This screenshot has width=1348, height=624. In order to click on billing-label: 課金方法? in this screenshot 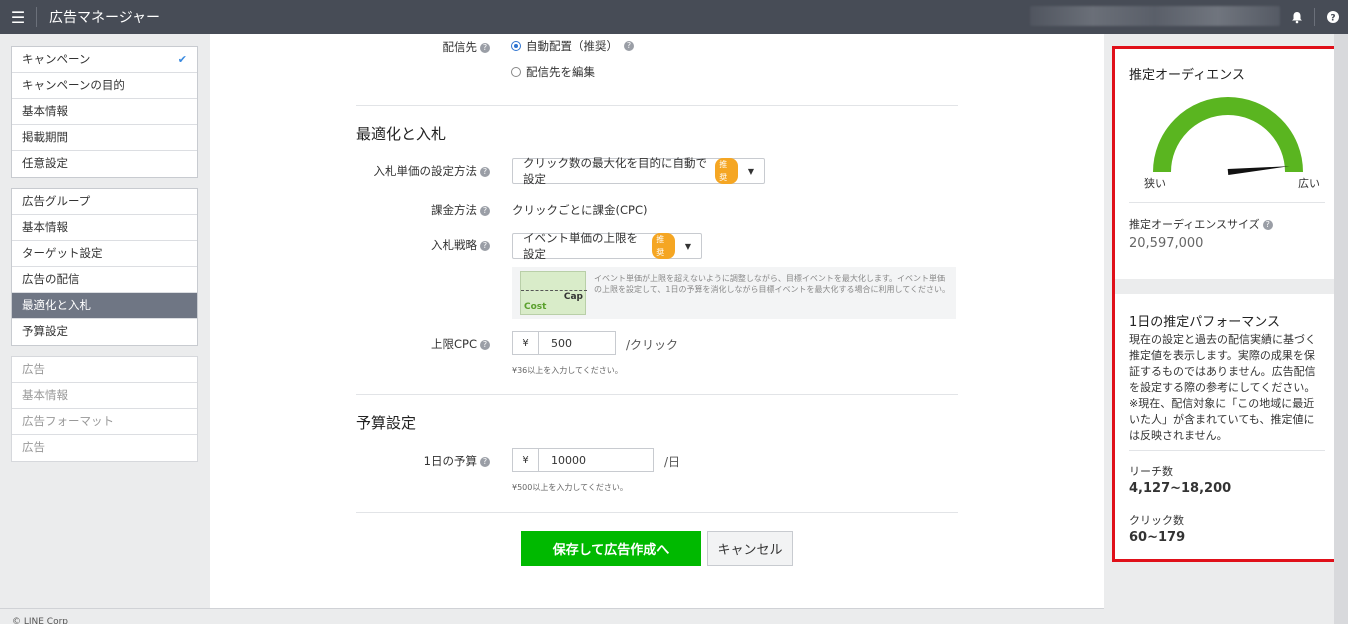, I will do `click(425, 210)`.